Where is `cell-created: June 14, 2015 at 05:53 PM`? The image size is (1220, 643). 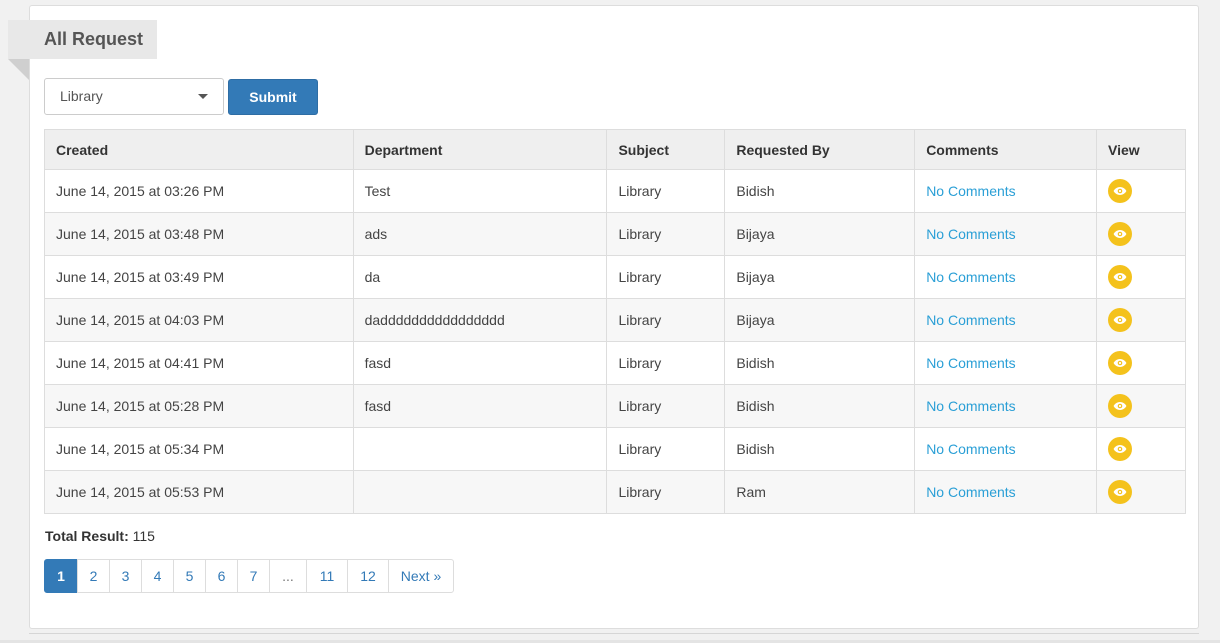 cell-created: June 14, 2015 at 05:53 PM is located at coordinates (199, 492).